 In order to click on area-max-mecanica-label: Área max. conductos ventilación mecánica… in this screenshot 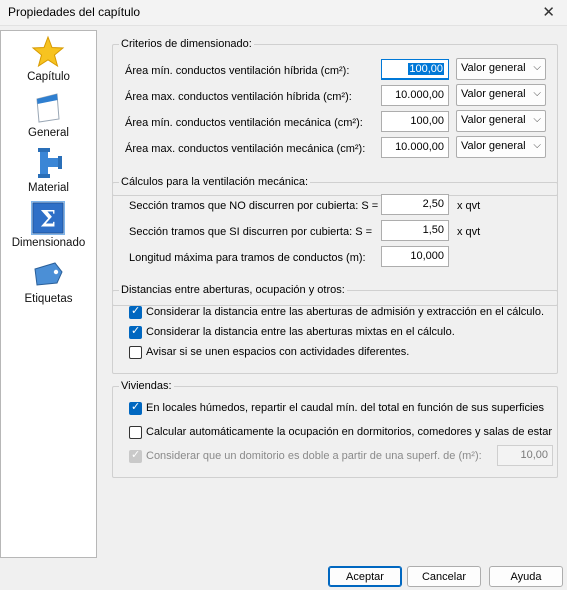, I will do `click(245, 149)`.